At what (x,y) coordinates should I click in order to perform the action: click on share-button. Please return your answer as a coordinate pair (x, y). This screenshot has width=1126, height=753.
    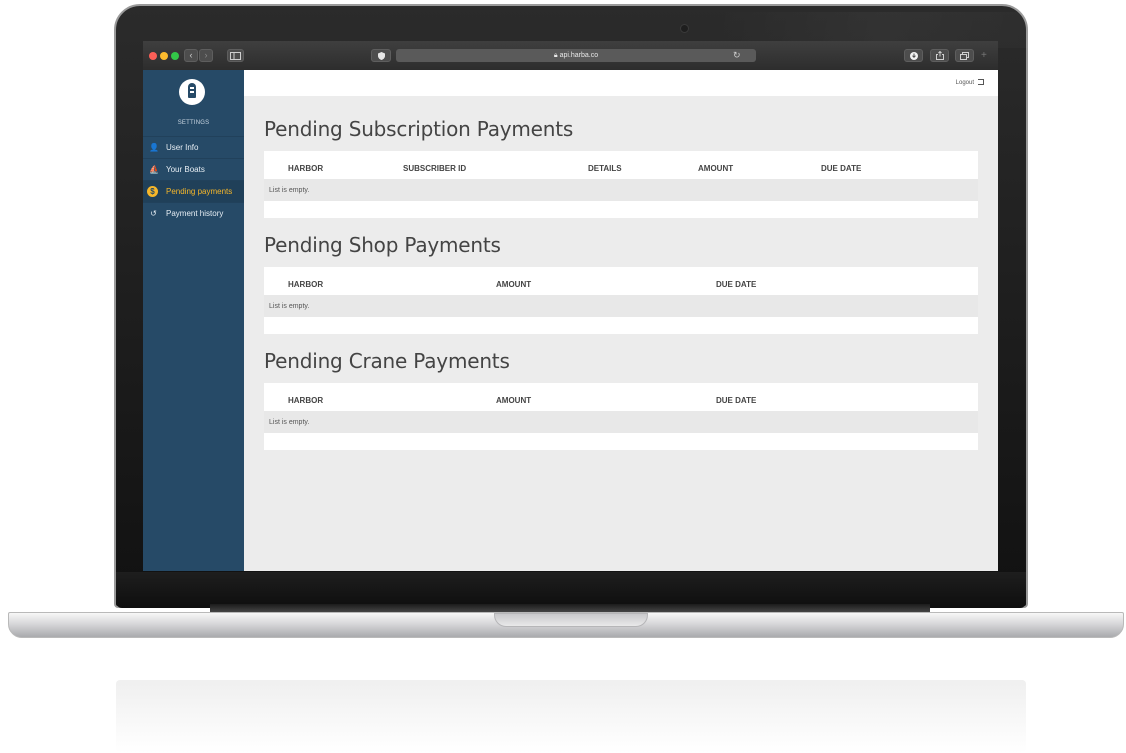
    Looking at the image, I should click on (939, 55).